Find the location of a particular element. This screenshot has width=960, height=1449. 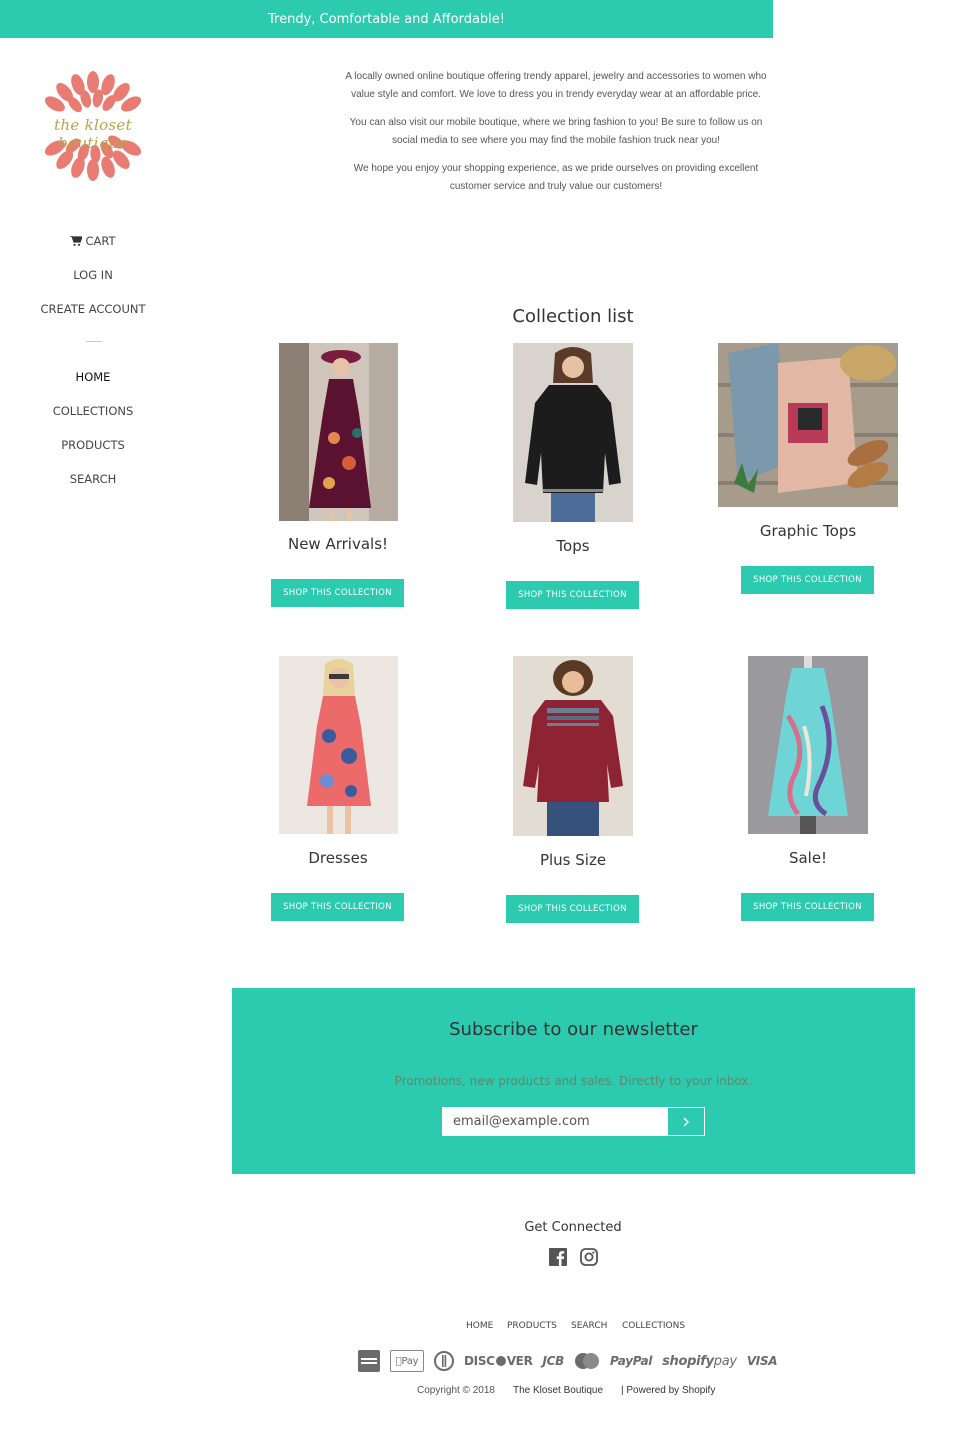

collection-image-plus-size is located at coordinates (573, 746).